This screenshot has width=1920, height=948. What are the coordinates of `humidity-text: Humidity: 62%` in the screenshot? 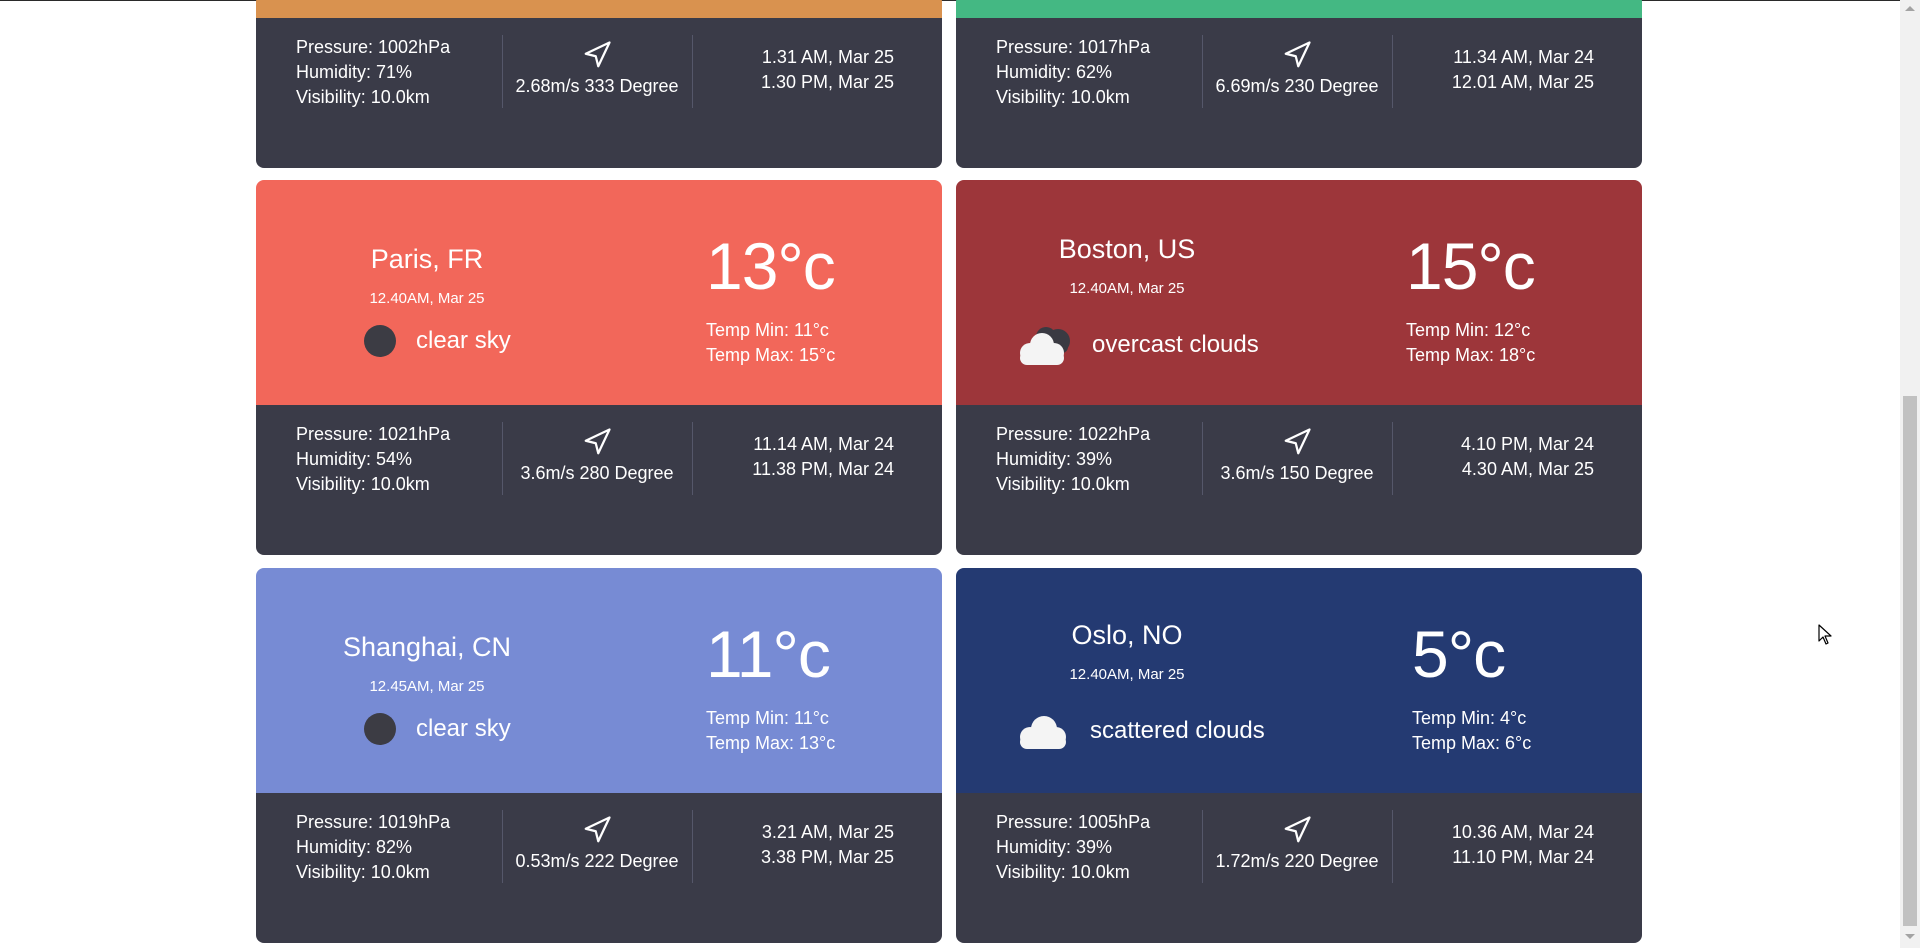 It's located at (1054, 72).